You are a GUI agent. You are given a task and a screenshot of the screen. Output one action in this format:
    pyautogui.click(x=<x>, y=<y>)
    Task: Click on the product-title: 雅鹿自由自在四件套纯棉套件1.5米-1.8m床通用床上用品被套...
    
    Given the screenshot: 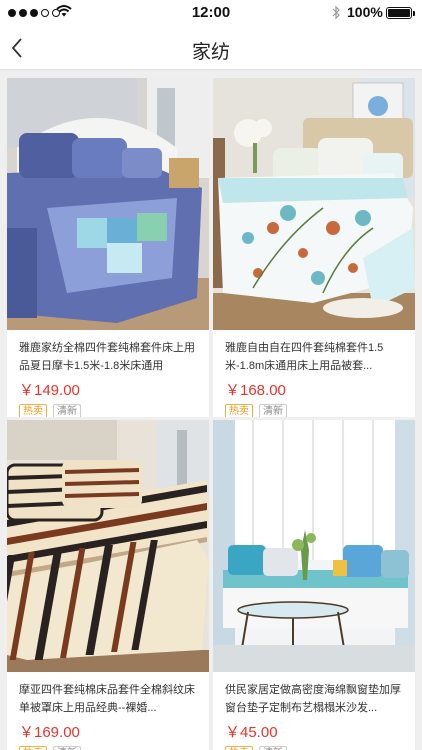 What is the action you would take?
    pyautogui.click(x=304, y=357)
    